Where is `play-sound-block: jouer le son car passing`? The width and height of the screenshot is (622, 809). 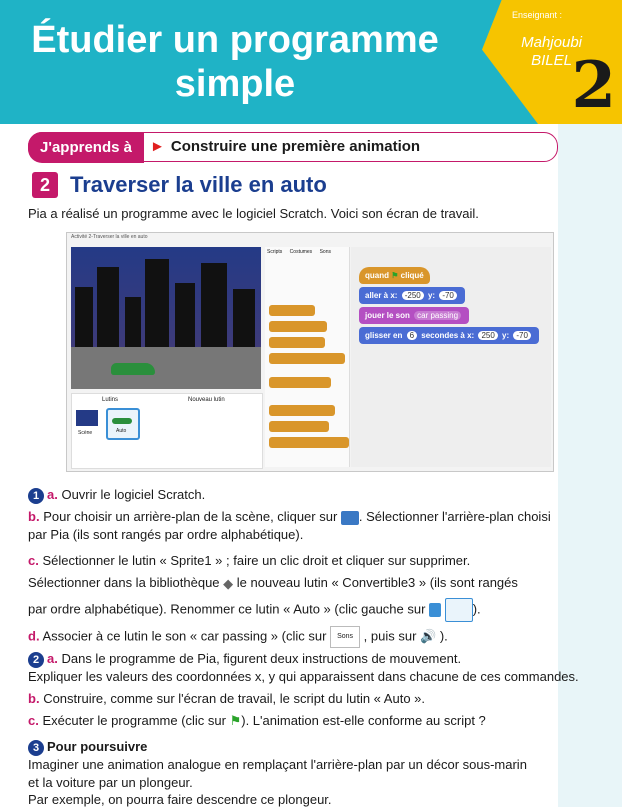
play-sound-block: jouer le son car passing is located at coordinates (414, 315).